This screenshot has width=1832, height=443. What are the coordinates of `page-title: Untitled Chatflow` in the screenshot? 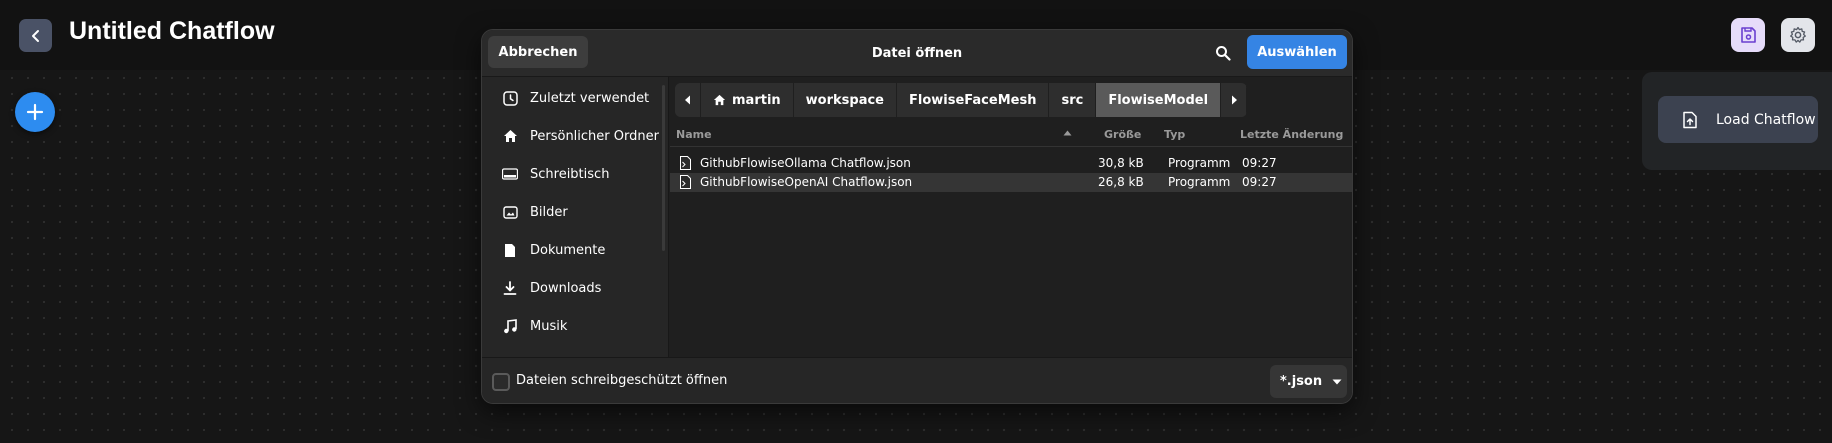 It's located at (172, 31).